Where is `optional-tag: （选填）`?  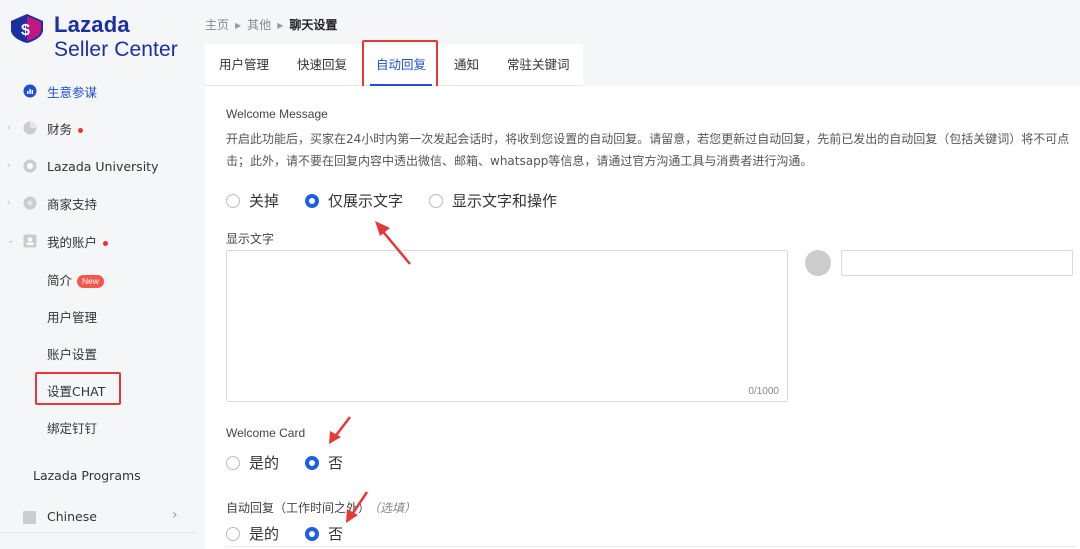 optional-tag: （选填） is located at coordinates (395, 508).